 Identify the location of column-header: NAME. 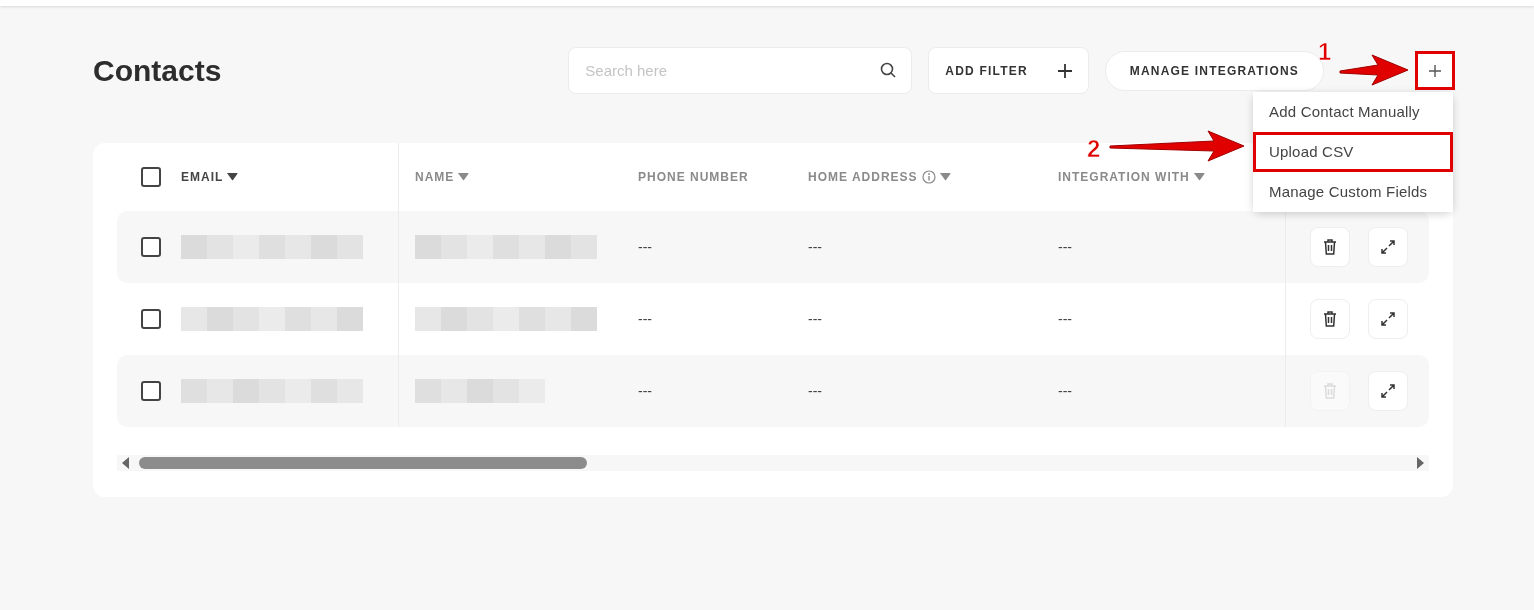
(442, 177).